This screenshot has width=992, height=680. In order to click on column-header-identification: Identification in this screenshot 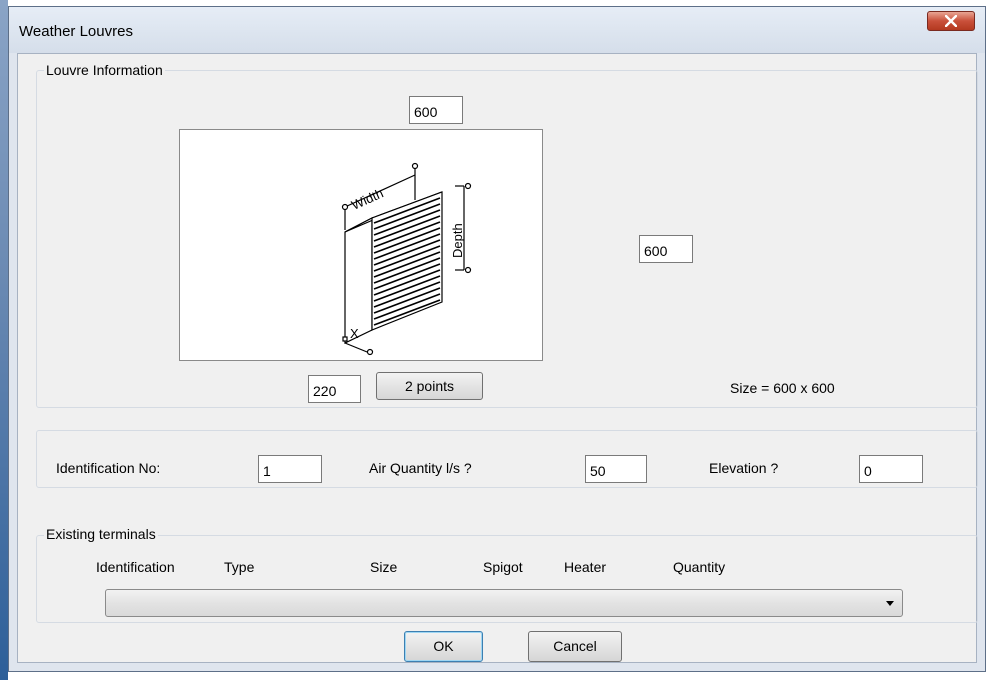, I will do `click(135, 567)`.